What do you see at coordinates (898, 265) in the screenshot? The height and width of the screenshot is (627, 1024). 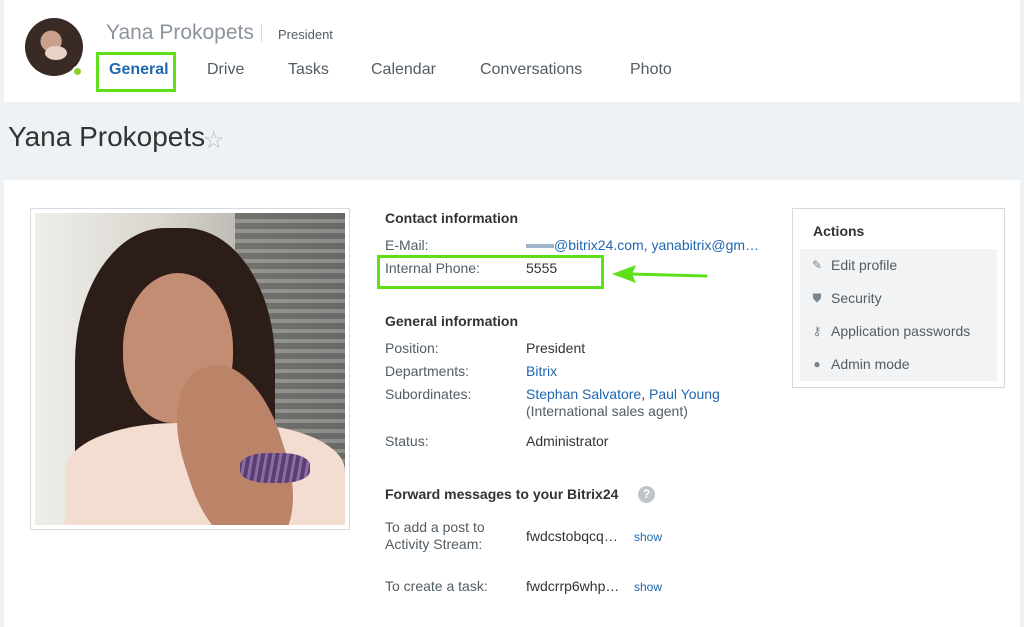 I see `edit-profile-button: ✎ Edit profile` at bounding box center [898, 265].